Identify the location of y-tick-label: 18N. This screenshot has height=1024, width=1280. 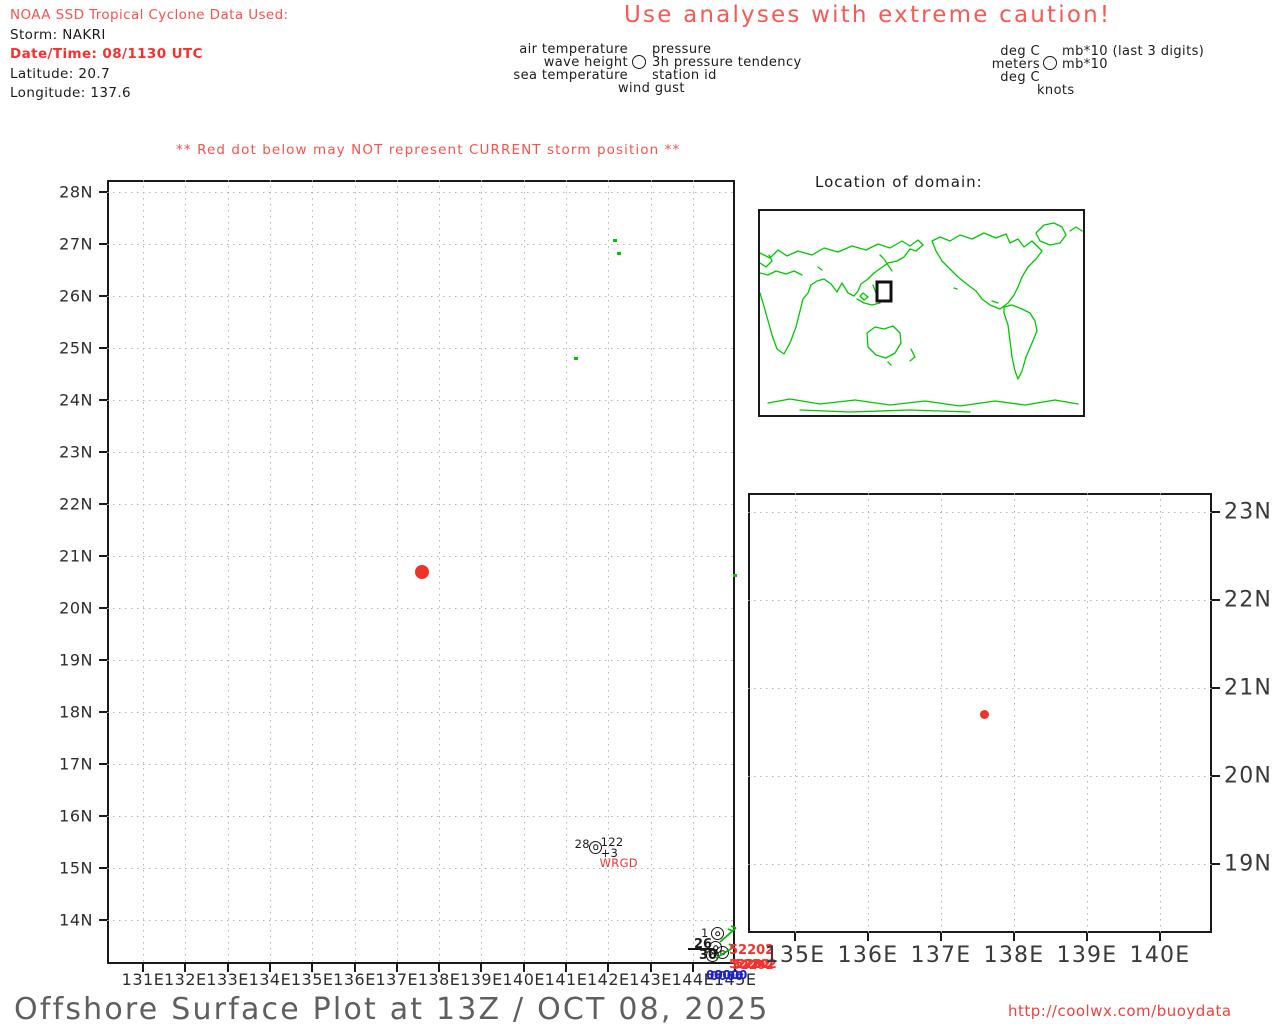
(76, 712).